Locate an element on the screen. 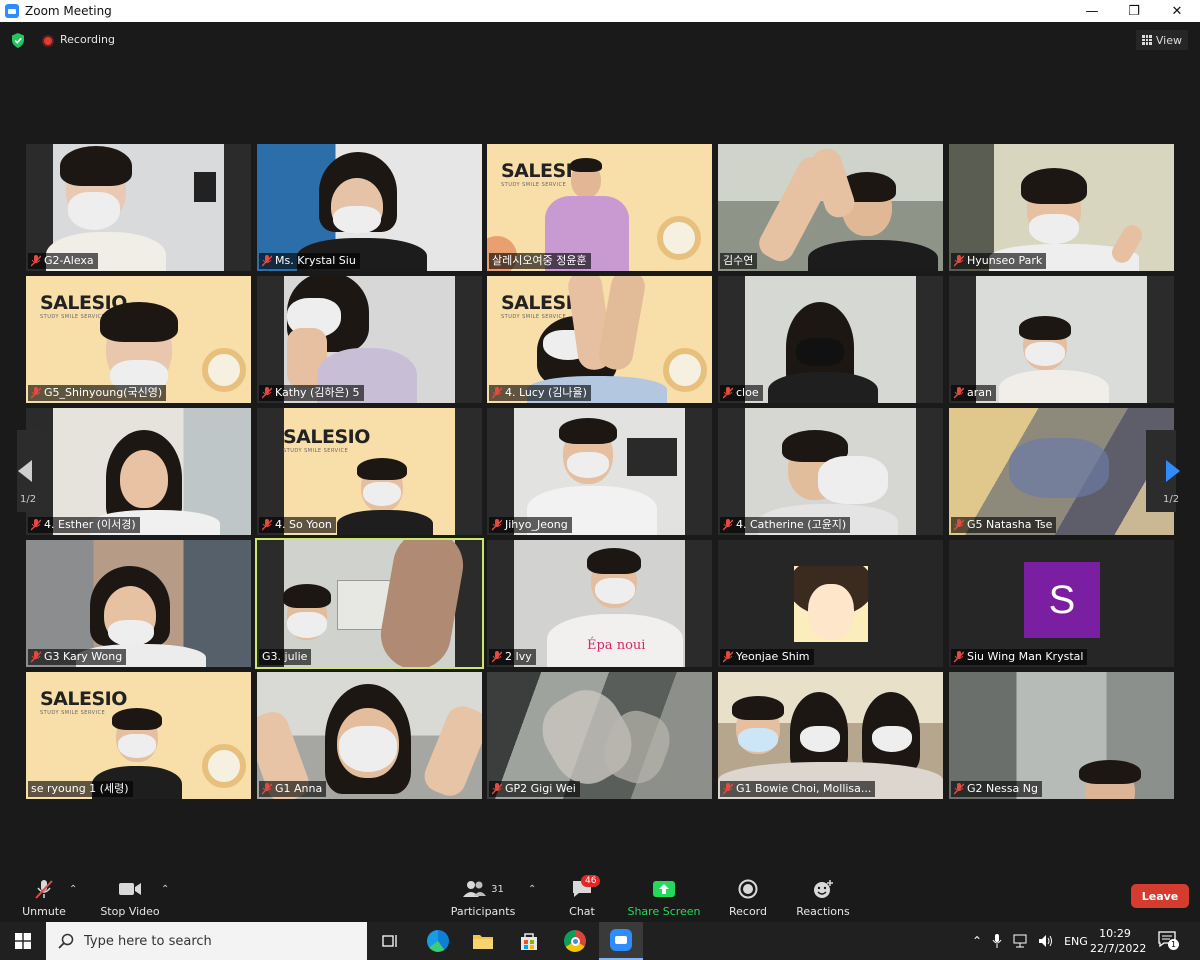 The width and height of the screenshot is (1200, 960). record-button: Record is located at coordinates (748, 896).